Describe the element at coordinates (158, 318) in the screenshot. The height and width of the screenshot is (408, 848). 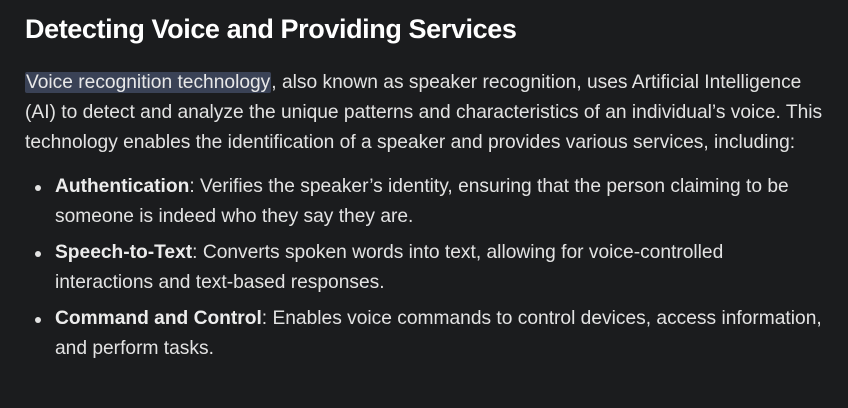
I see `service-term: Command and Control` at that location.